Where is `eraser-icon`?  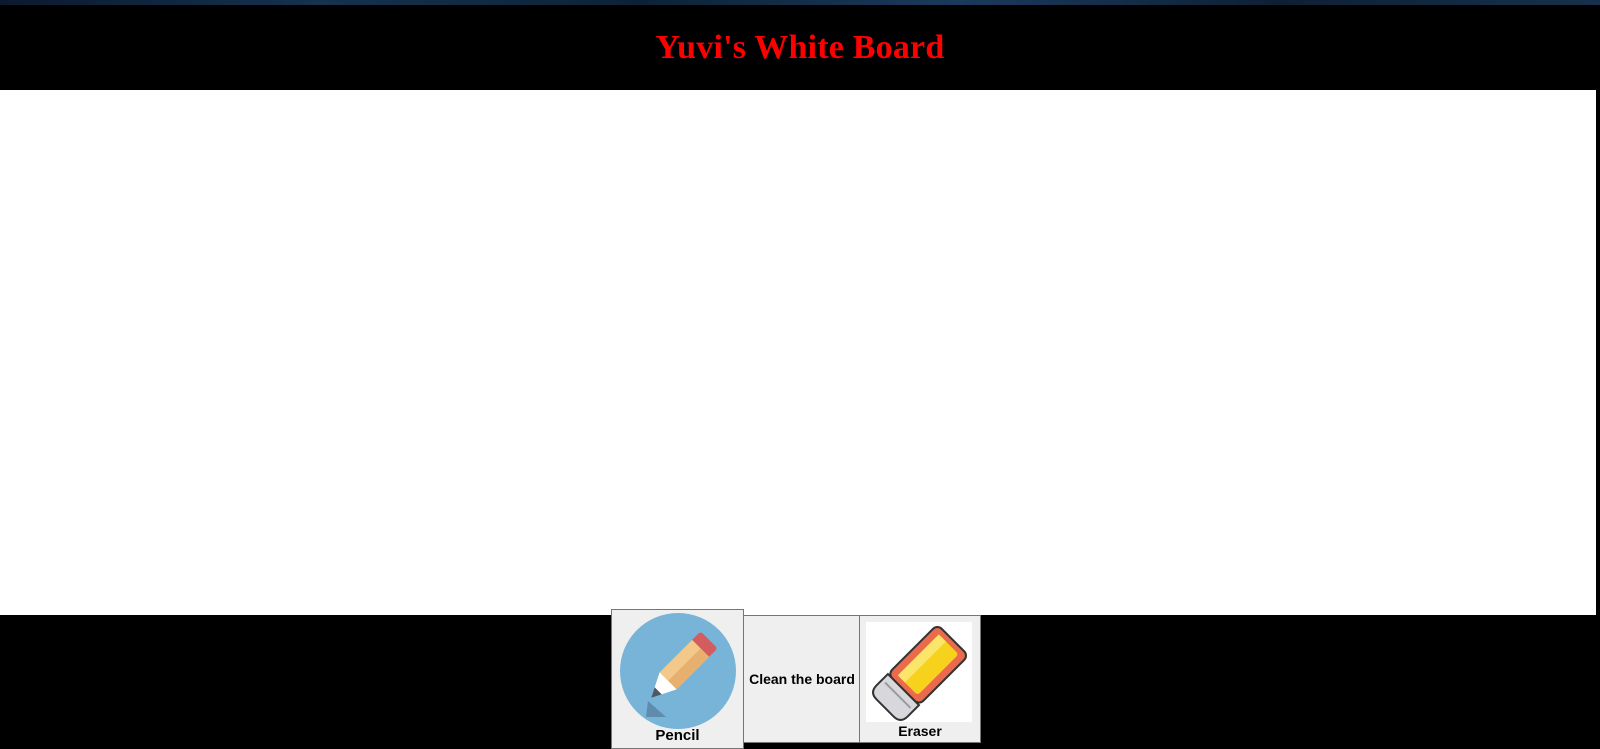 eraser-icon is located at coordinates (920, 673).